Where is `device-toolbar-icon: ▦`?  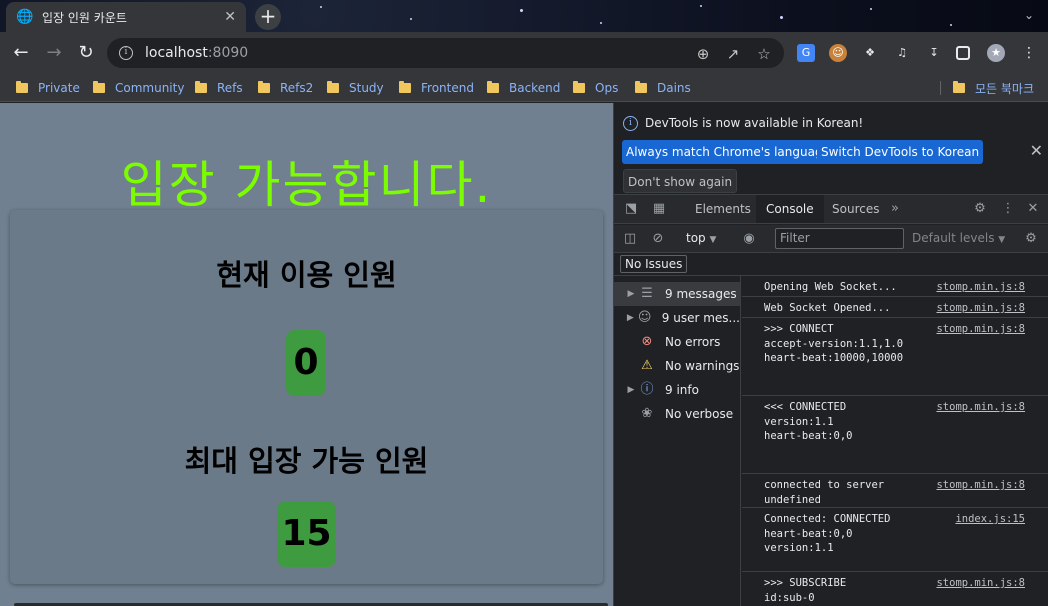 device-toolbar-icon: ▦ is located at coordinates (659, 209).